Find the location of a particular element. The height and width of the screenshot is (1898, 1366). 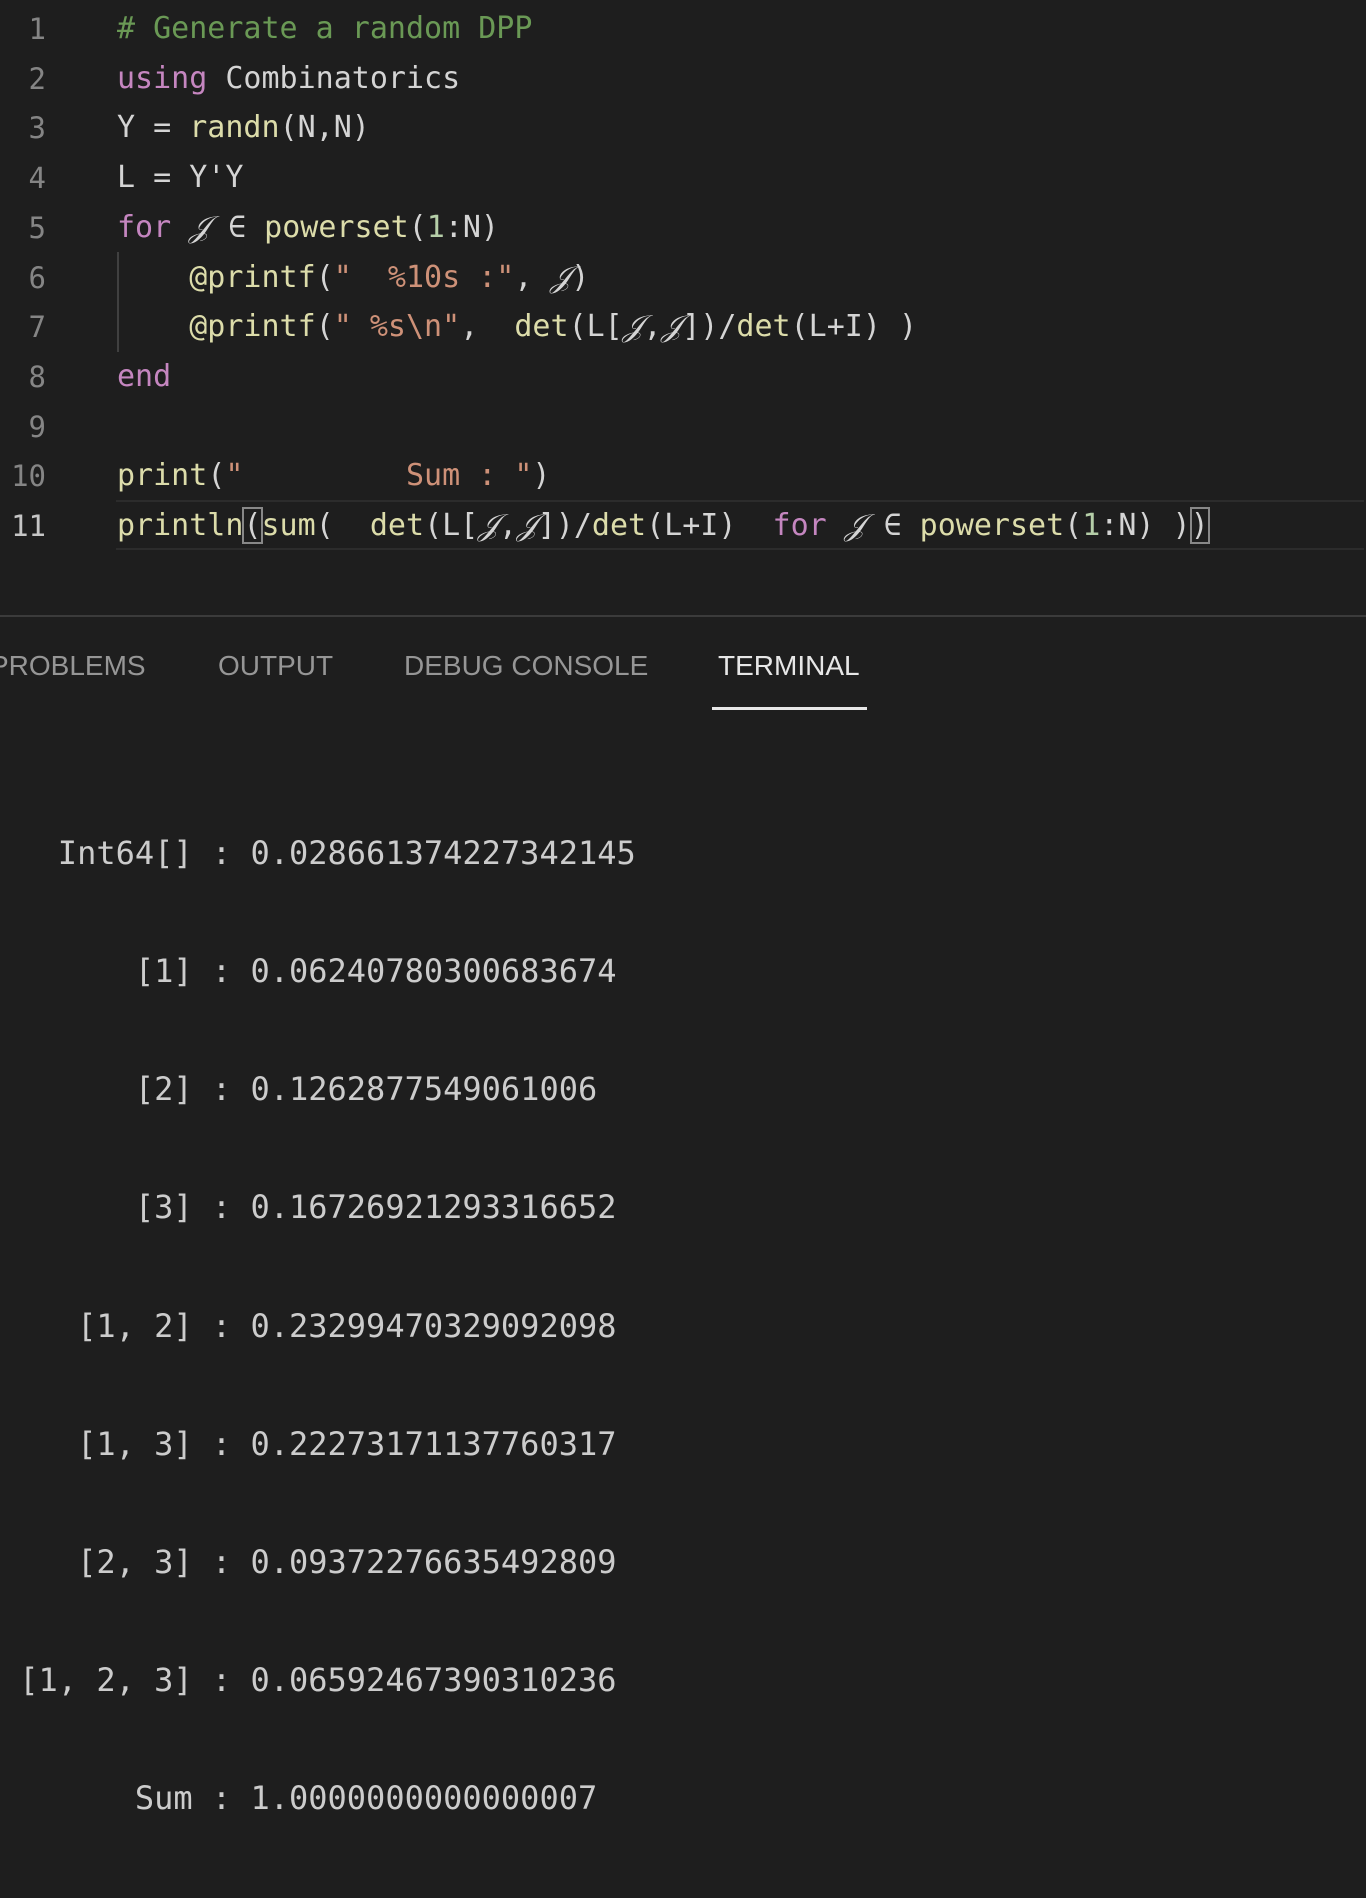

active-tab-indicator is located at coordinates (789, 708).